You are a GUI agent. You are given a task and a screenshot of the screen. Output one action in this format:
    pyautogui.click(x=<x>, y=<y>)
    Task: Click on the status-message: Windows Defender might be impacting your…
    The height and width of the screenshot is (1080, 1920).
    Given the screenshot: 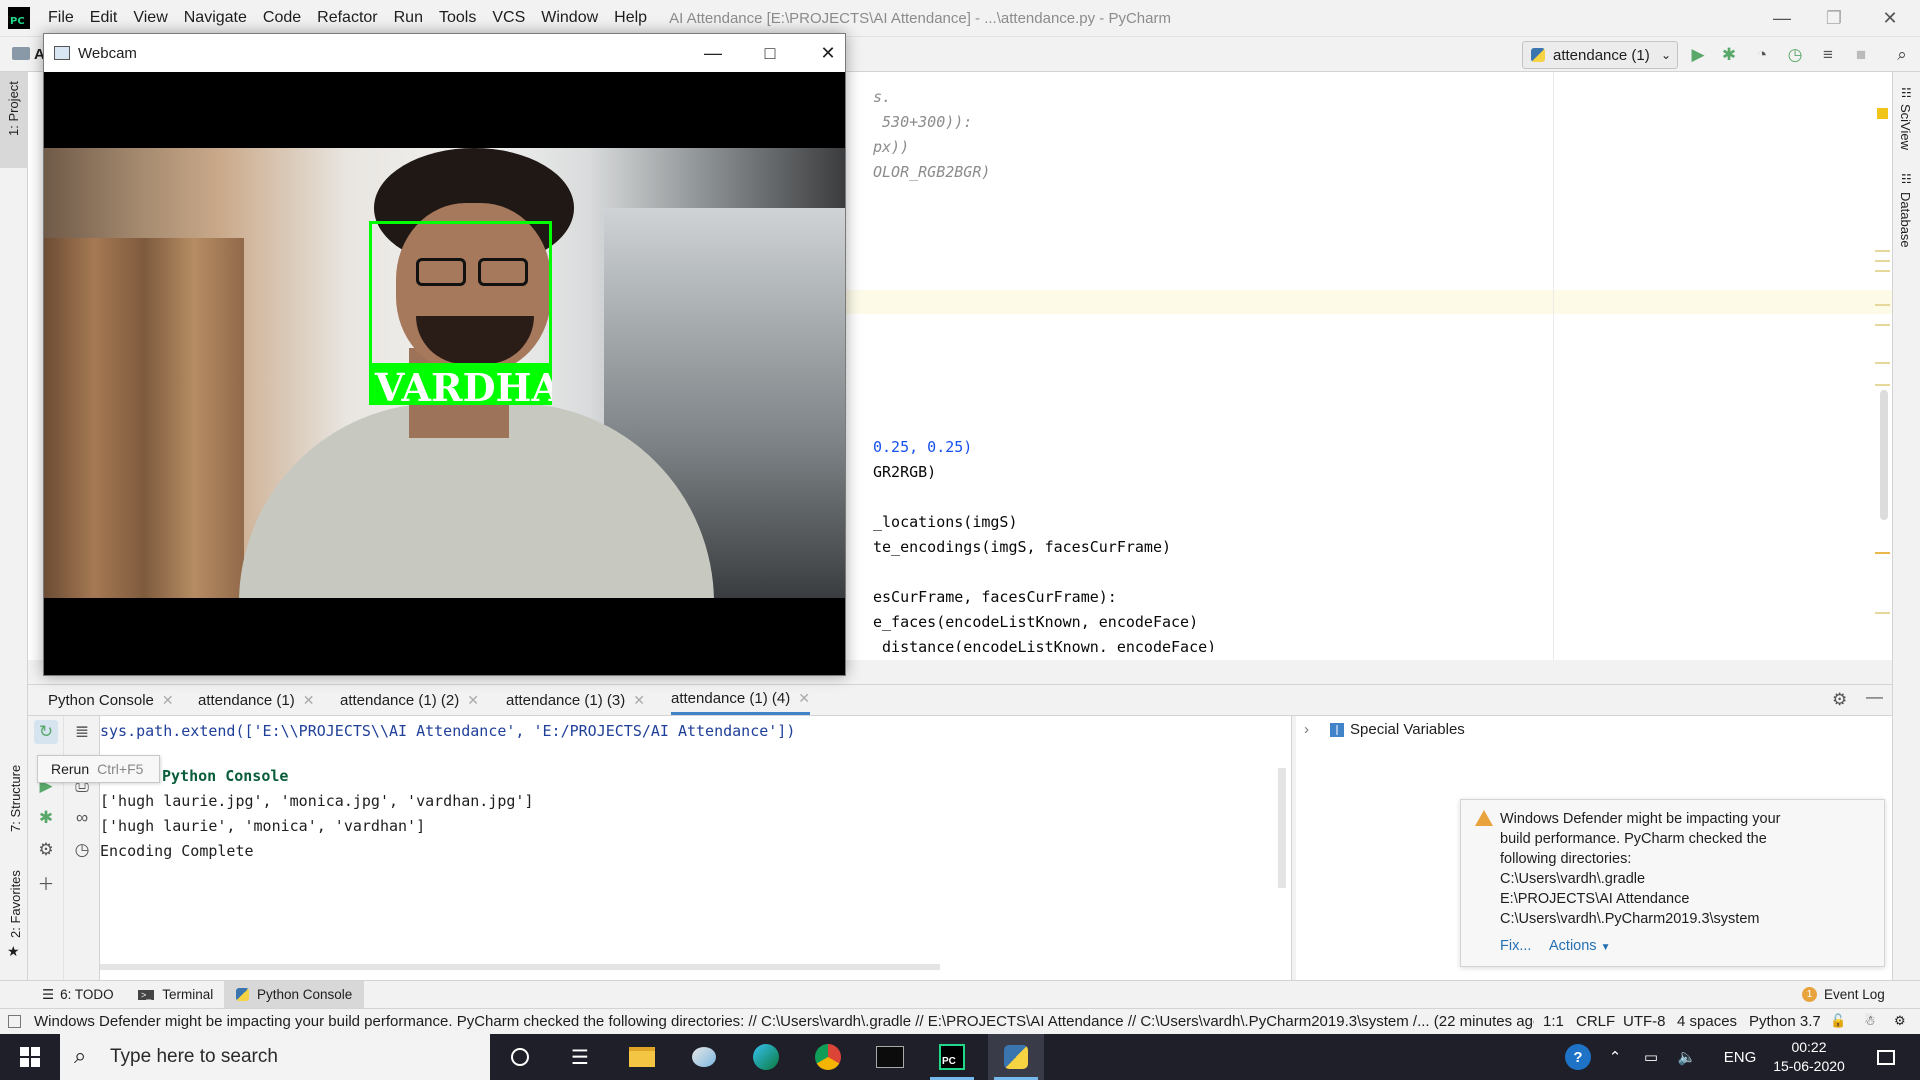 What is the action you would take?
    pyautogui.click(x=784, y=1021)
    